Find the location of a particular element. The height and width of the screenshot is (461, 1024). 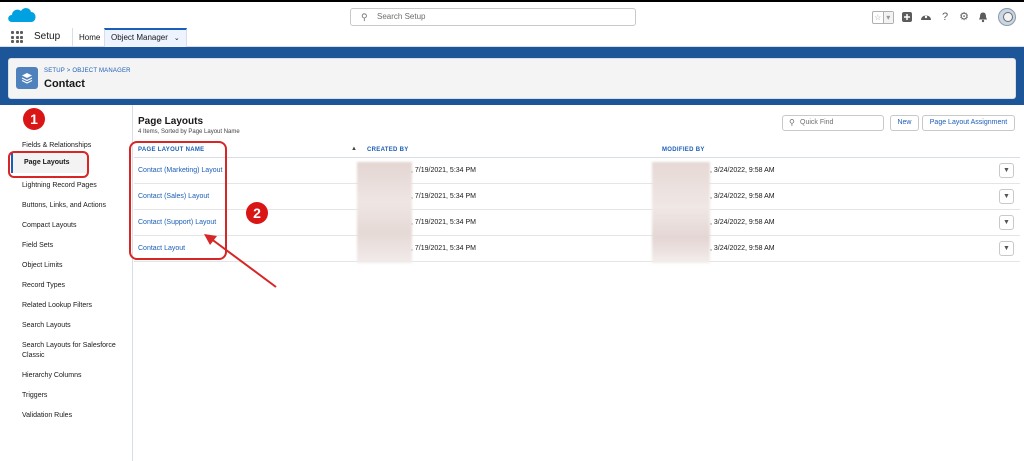

header-utility-icons: ☆ ▾ ? ⚙ is located at coordinates (944, 17).